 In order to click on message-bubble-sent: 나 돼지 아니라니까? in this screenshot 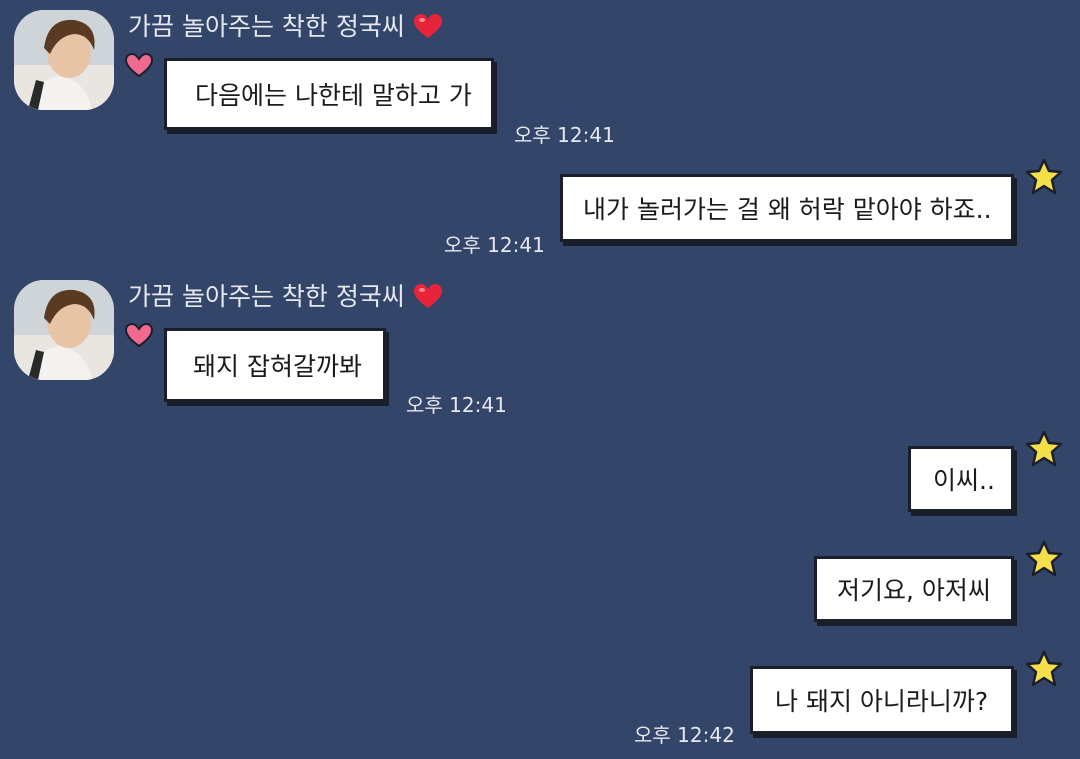, I will do `click(882, 700)`.